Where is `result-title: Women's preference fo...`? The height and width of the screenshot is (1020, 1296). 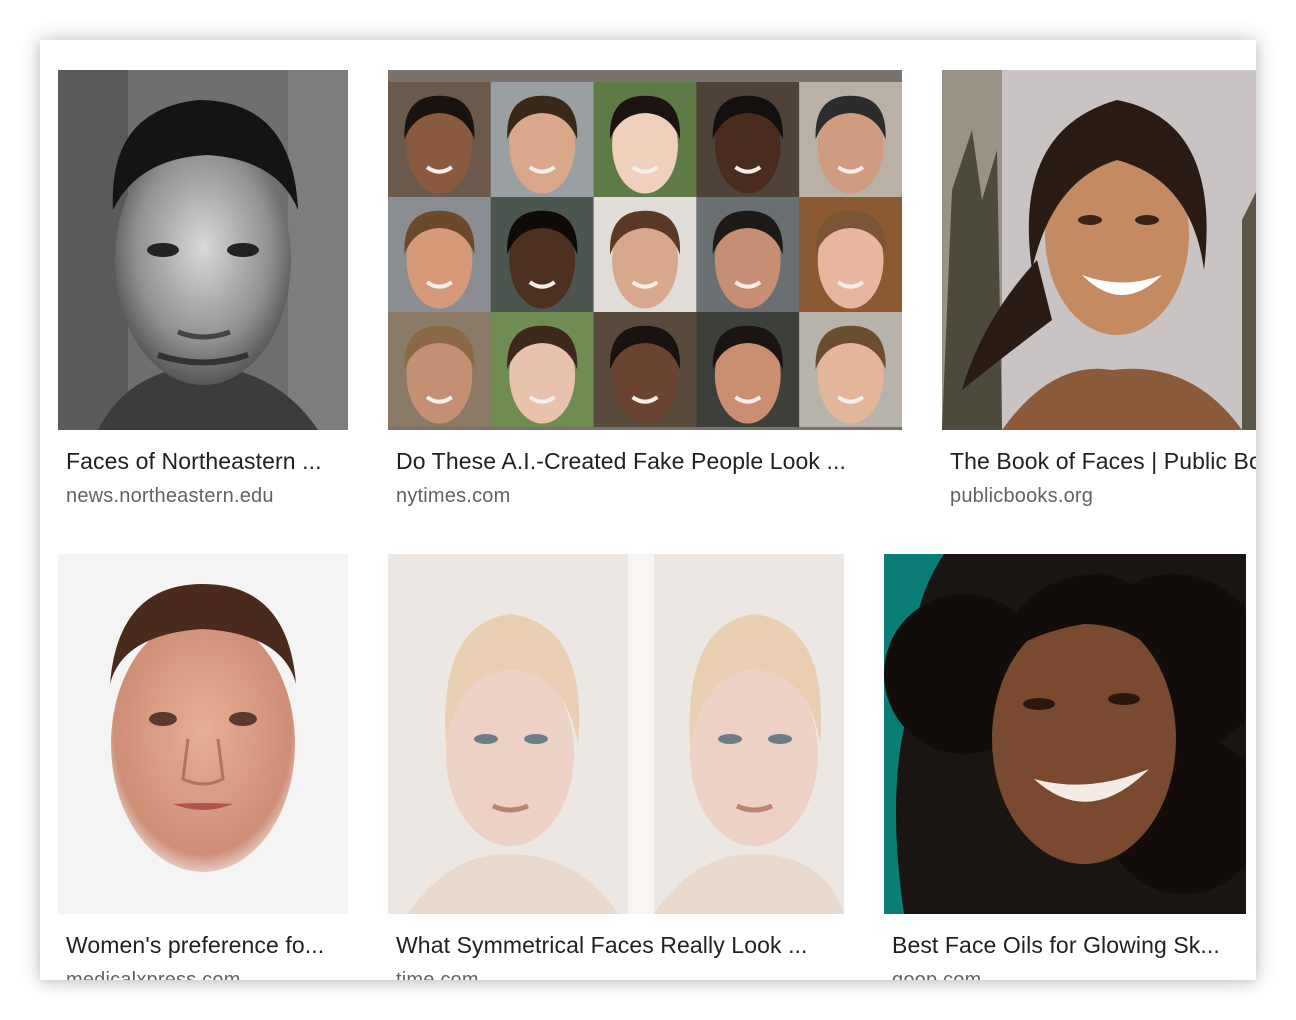
result-title: Women's preference fo... is located at coordinates (207, 945).